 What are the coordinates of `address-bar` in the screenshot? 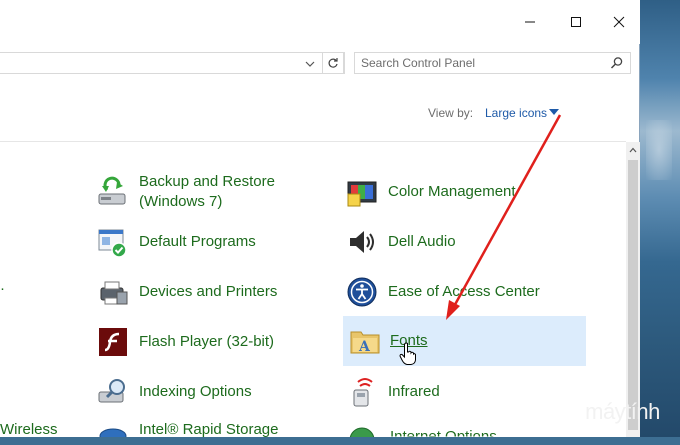 It's located at (172, 63).